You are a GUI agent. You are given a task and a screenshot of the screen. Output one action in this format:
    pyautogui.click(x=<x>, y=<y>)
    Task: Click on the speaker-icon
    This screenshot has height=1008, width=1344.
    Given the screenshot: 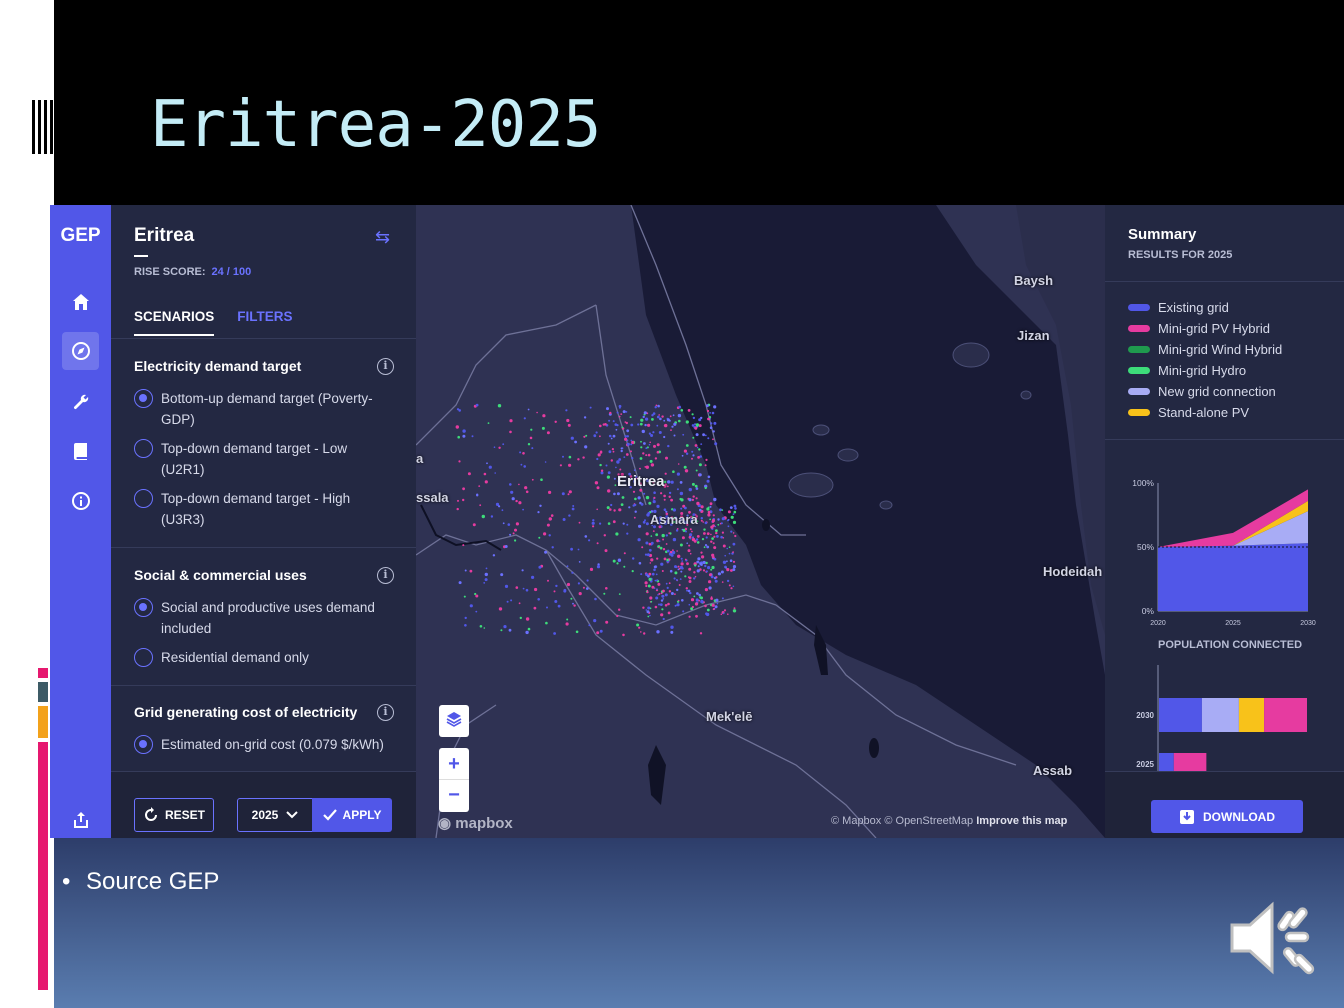 What is the action you would take?
    pyautogui.click(x=1274, y=938)
    